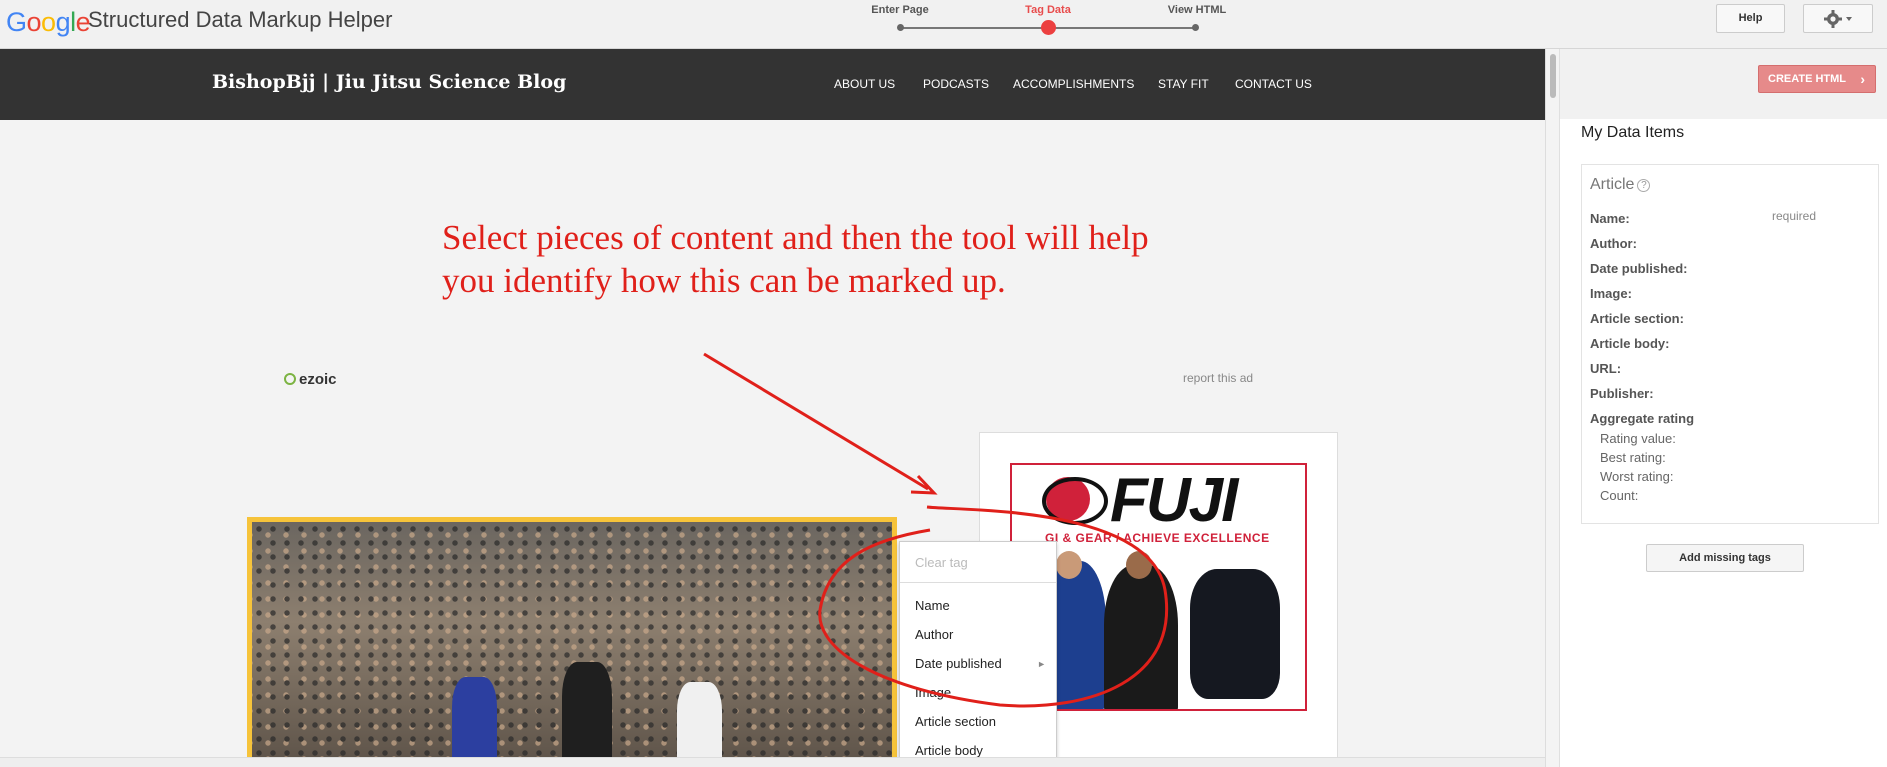 The width and height of the screenshot is (1887, 767). What do you see at coordinates (1075, 501) in the screenshot?
I see `fuji-mountain-icon` at bounding box center [1075, 501].